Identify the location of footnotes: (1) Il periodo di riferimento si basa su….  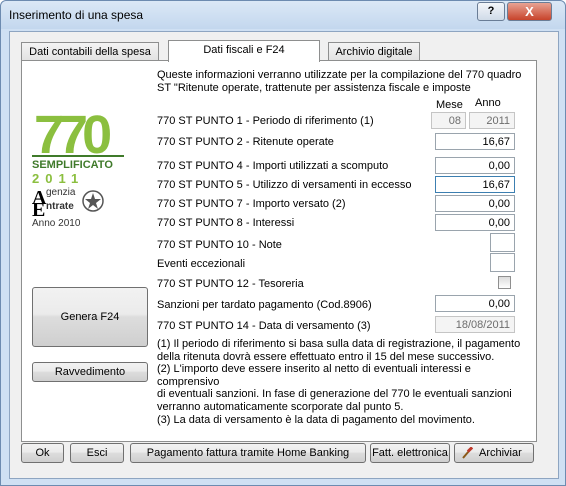
(342, 382).